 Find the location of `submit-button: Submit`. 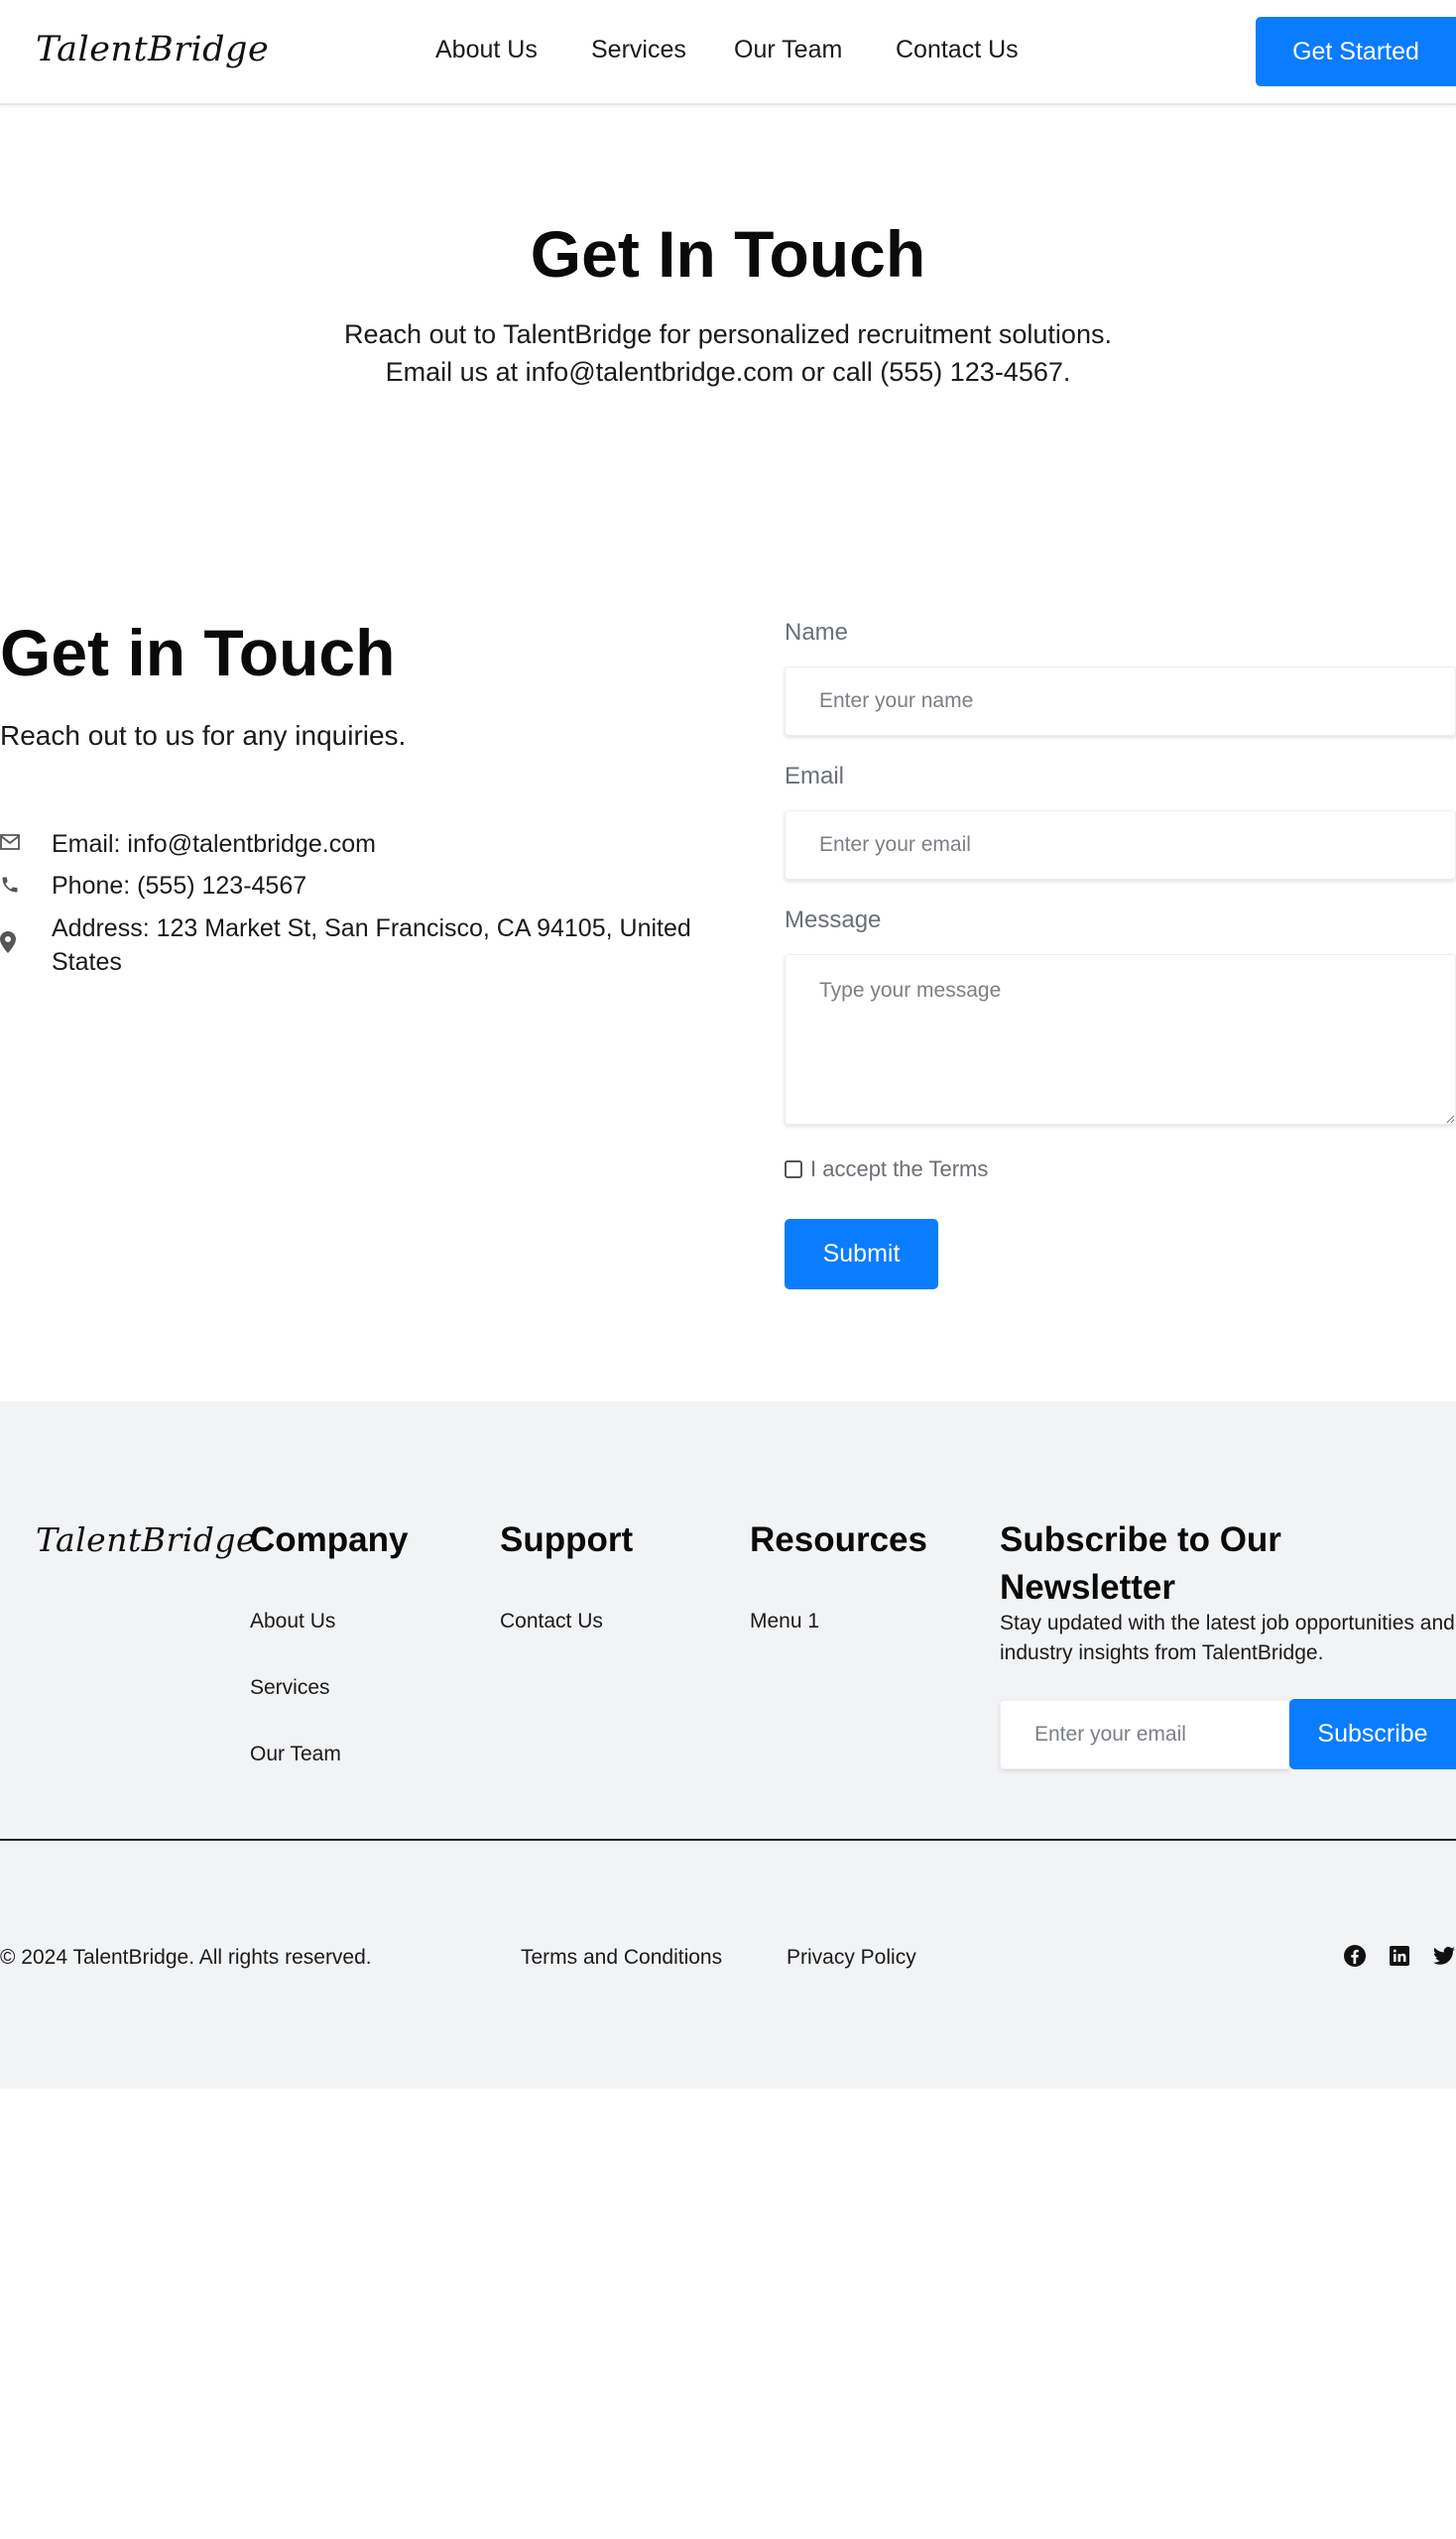

submit-button: Submit is located at coordinates (861, 1254).